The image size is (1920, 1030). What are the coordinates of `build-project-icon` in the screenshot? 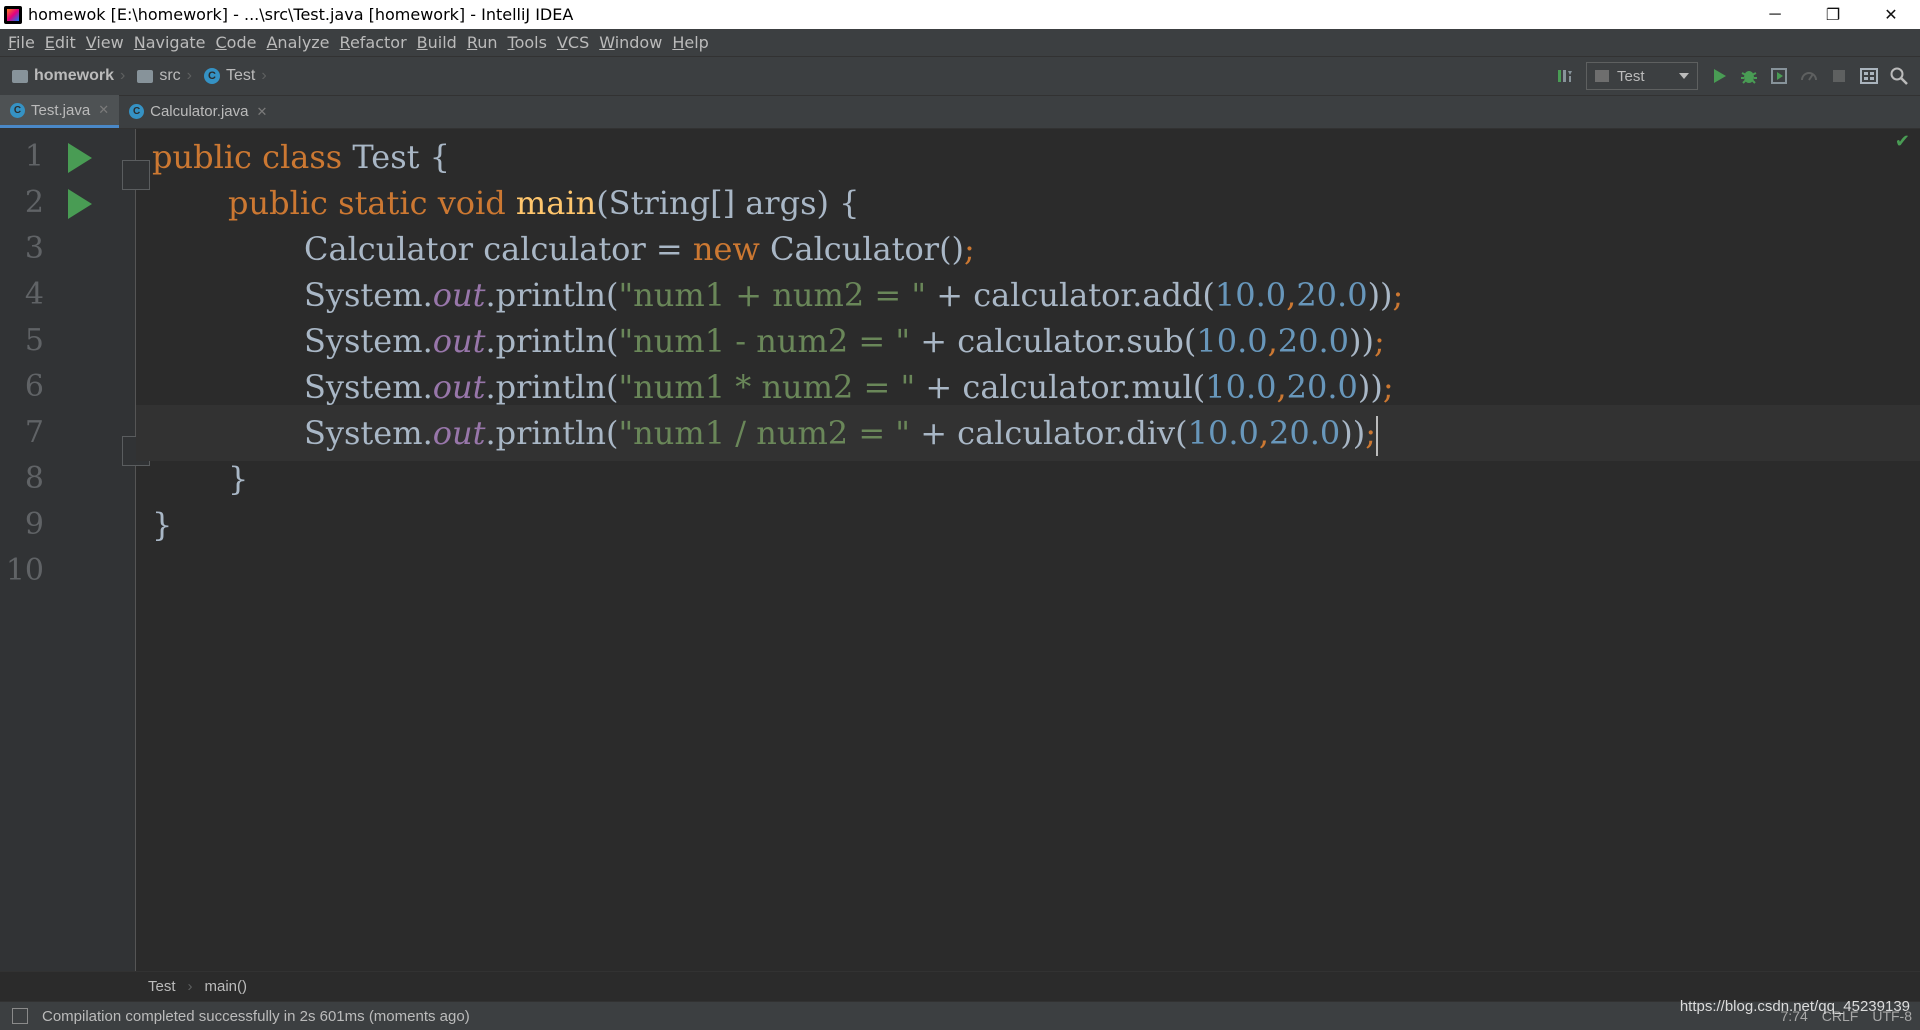 It's located at (1565, 76).